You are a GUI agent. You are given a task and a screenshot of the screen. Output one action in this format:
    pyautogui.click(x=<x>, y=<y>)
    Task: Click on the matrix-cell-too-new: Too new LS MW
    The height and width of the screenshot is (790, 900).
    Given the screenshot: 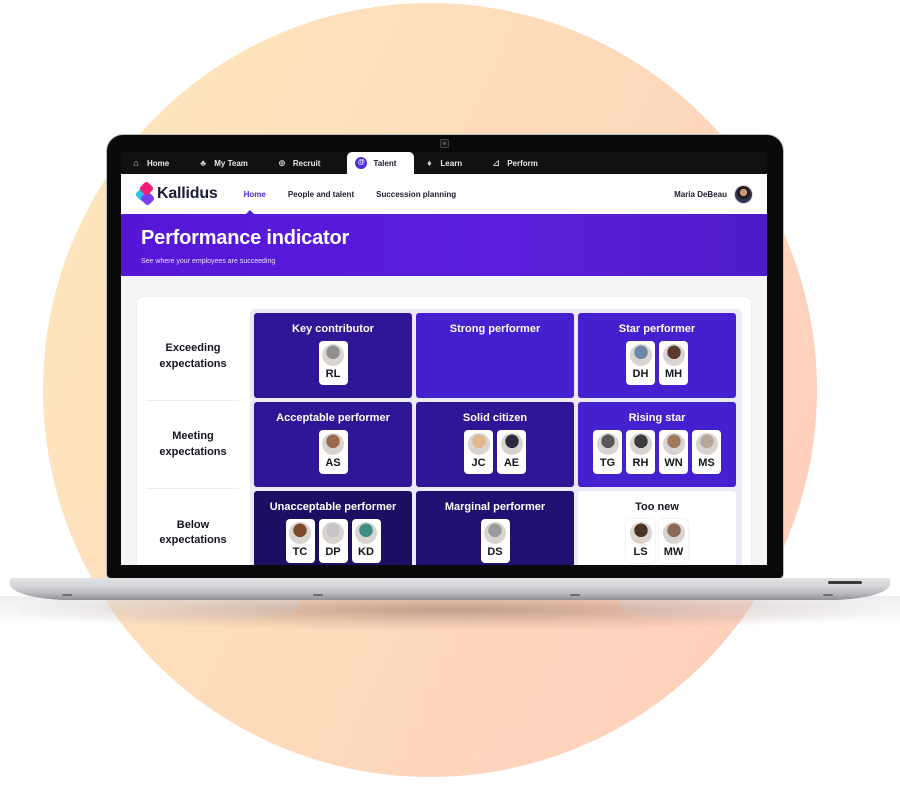 What is the action you would take?
    pyautogui.click(x=657, y=528)
    